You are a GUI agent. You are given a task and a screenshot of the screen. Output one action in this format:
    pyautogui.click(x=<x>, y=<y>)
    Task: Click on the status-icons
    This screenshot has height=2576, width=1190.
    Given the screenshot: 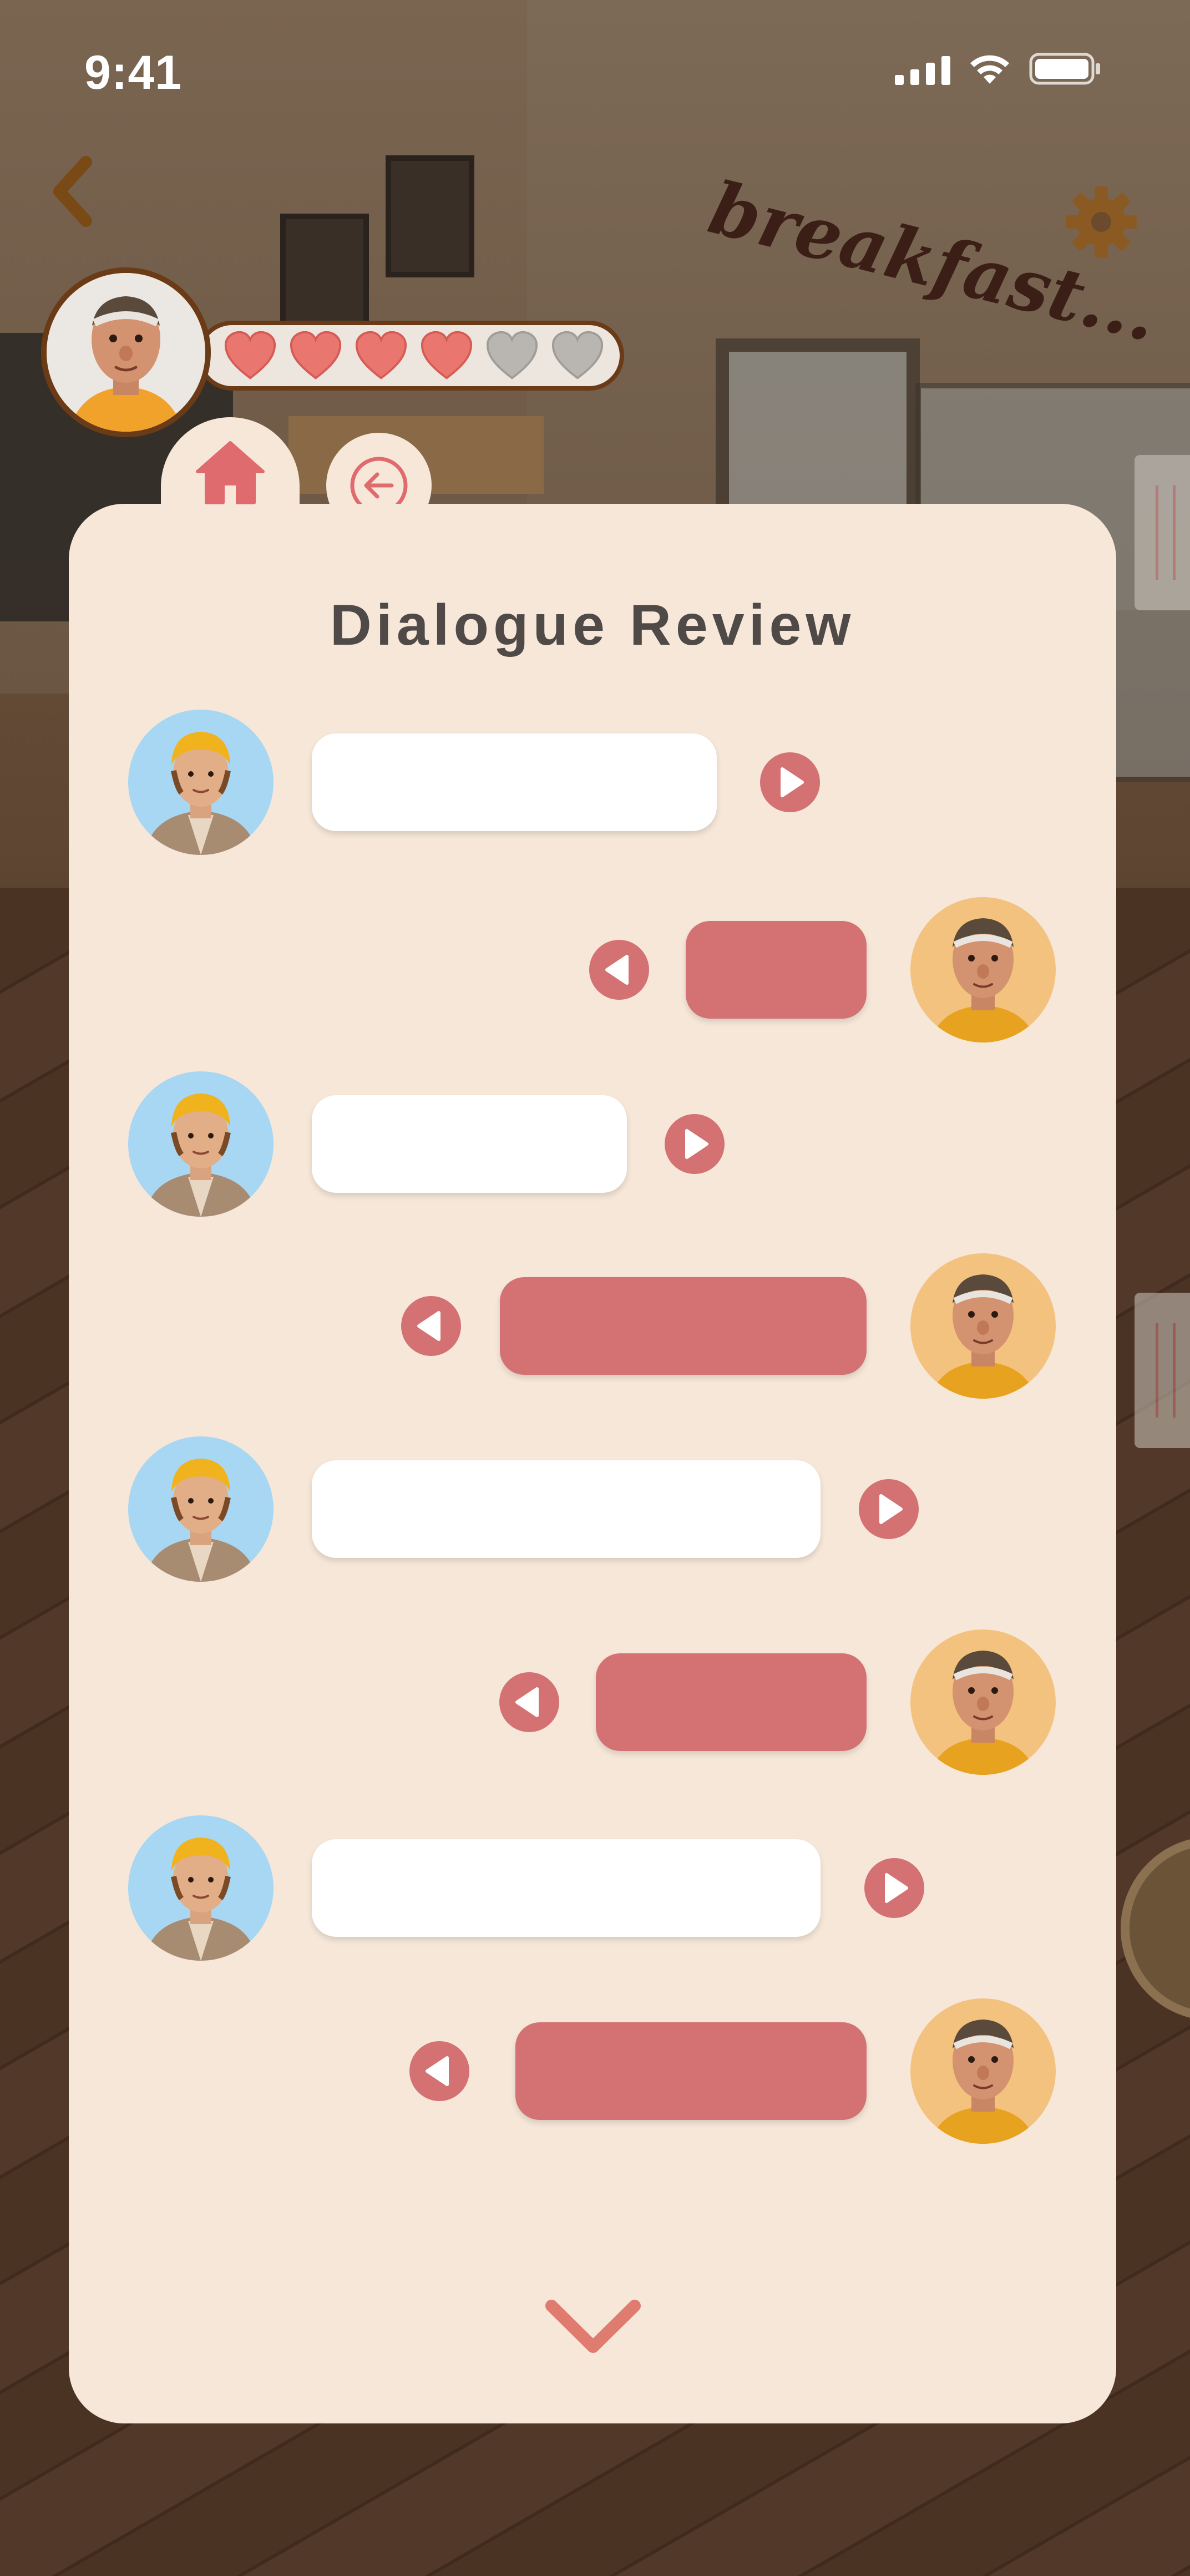 What is the action you would take?
    pyautogui.click(x=998, y=69)
    